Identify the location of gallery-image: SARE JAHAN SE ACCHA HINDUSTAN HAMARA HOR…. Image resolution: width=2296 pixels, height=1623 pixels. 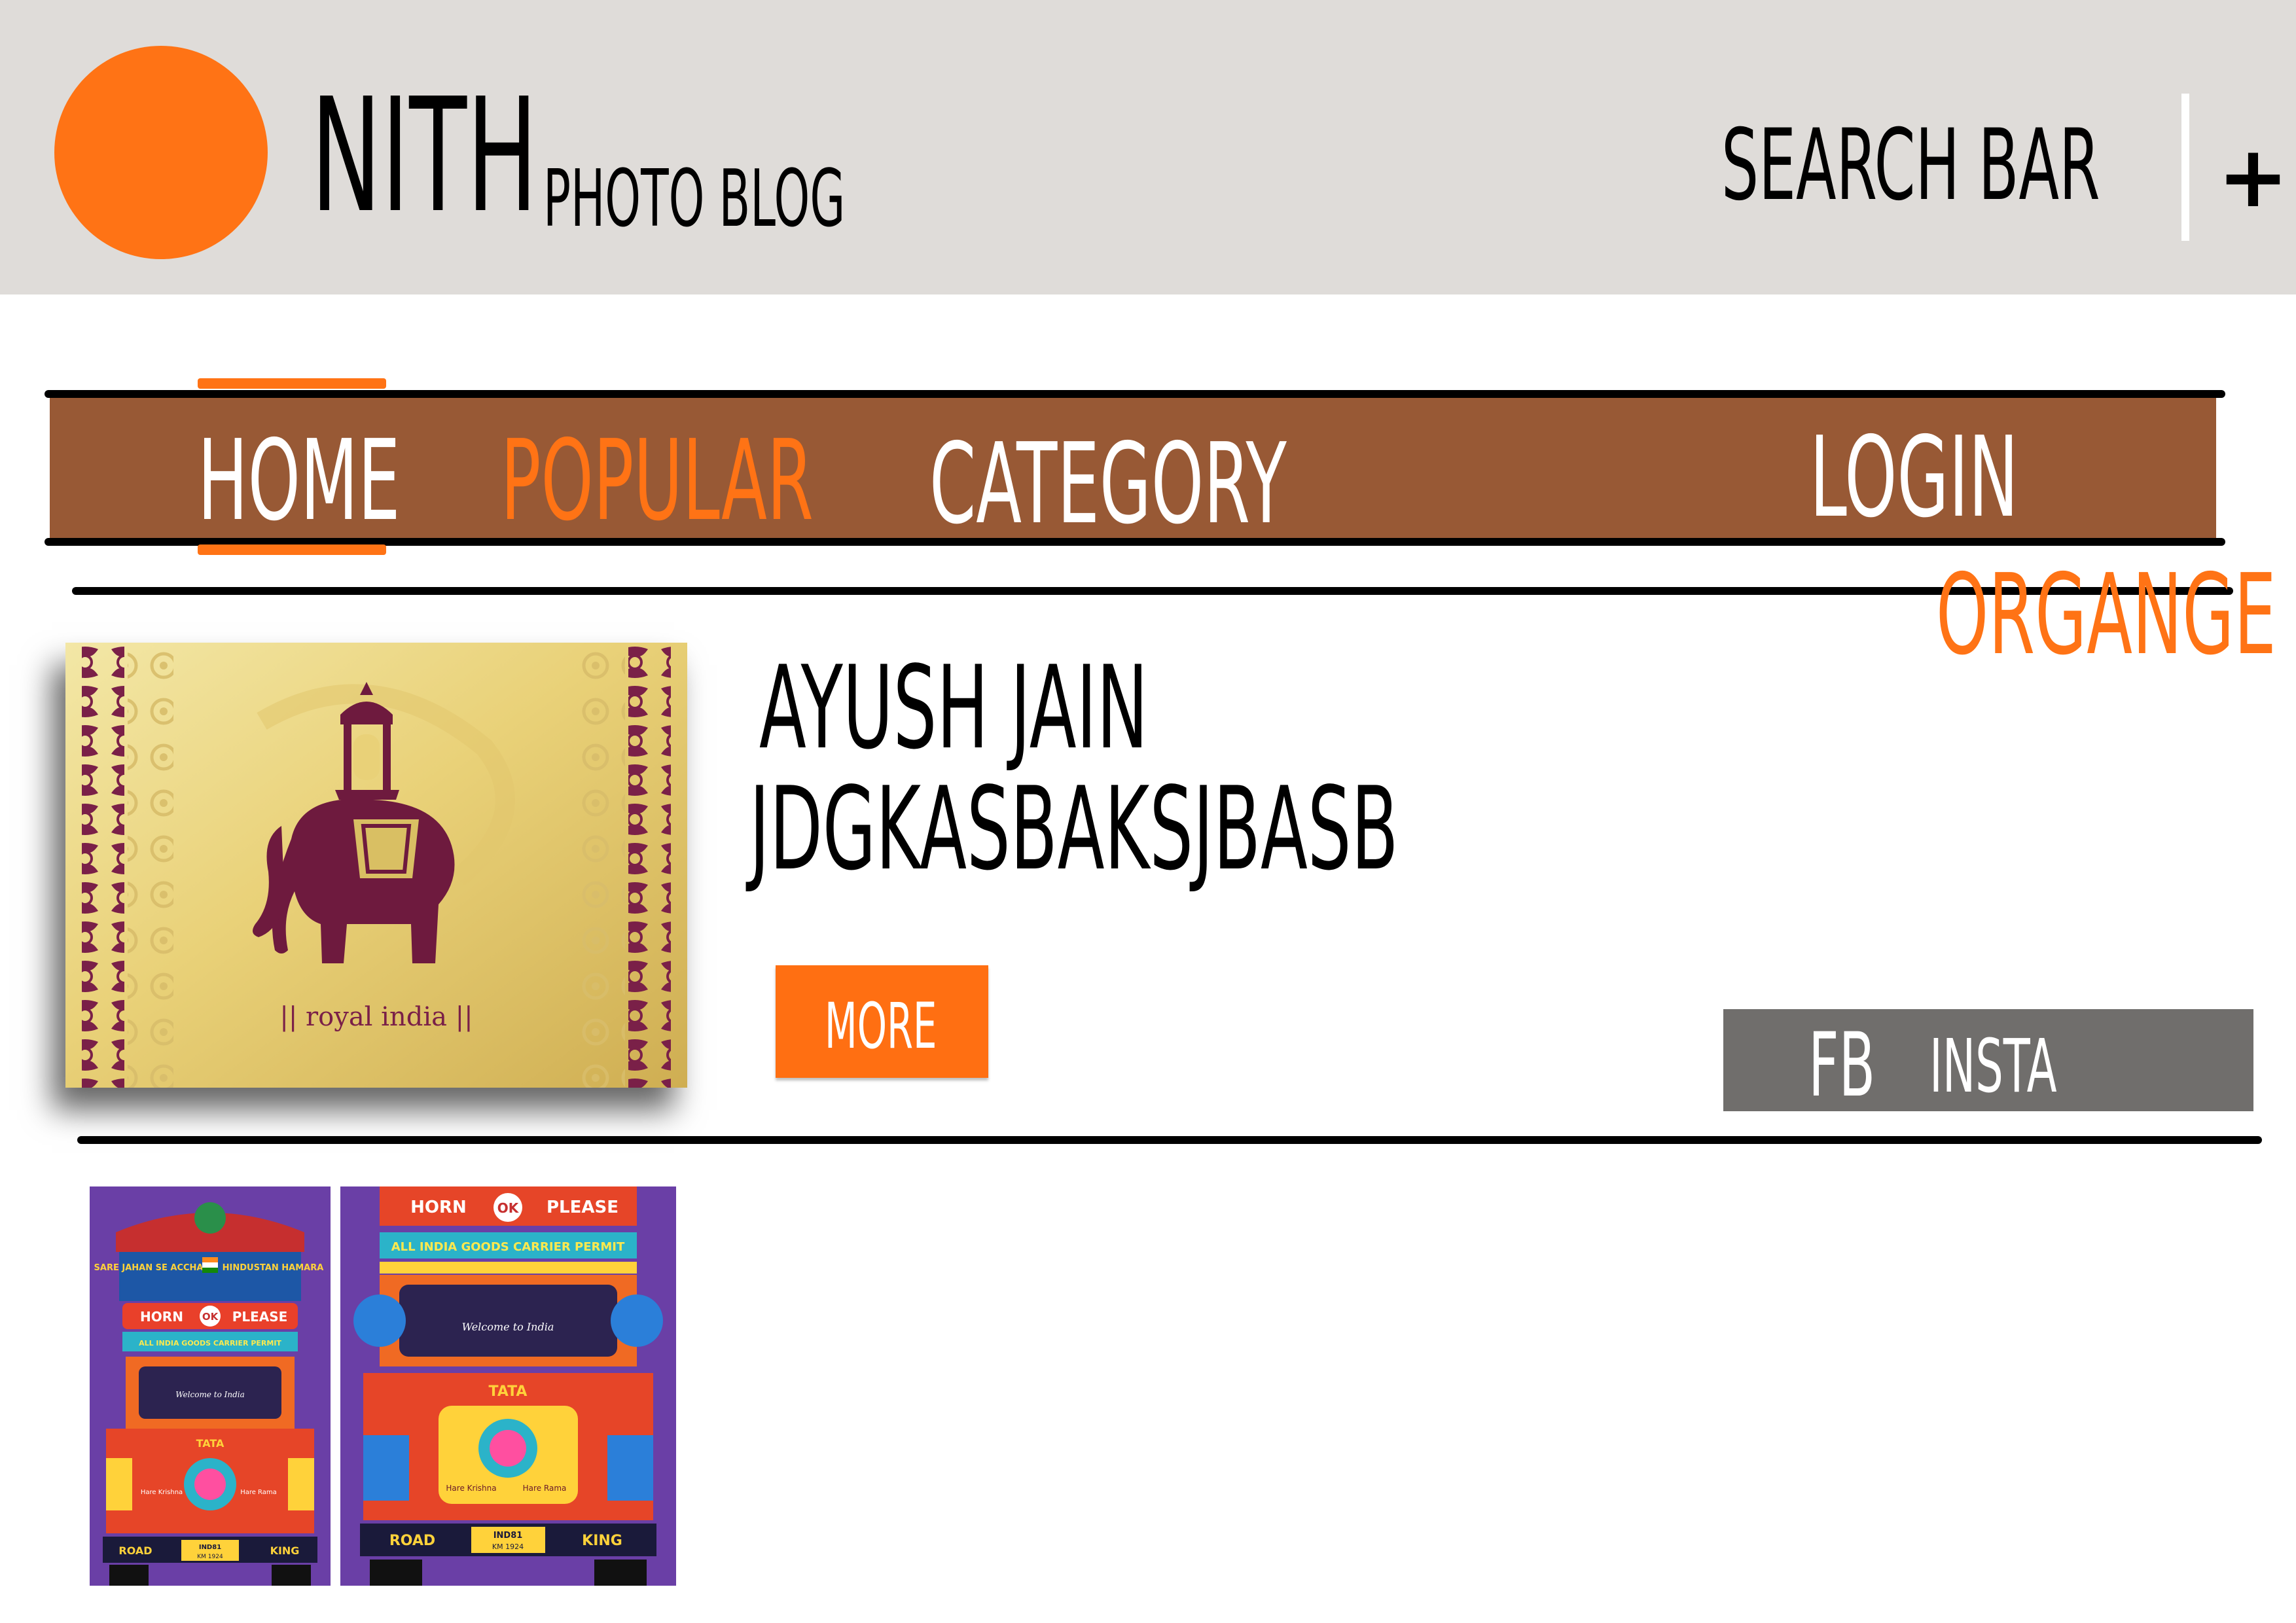
(210, 1386).